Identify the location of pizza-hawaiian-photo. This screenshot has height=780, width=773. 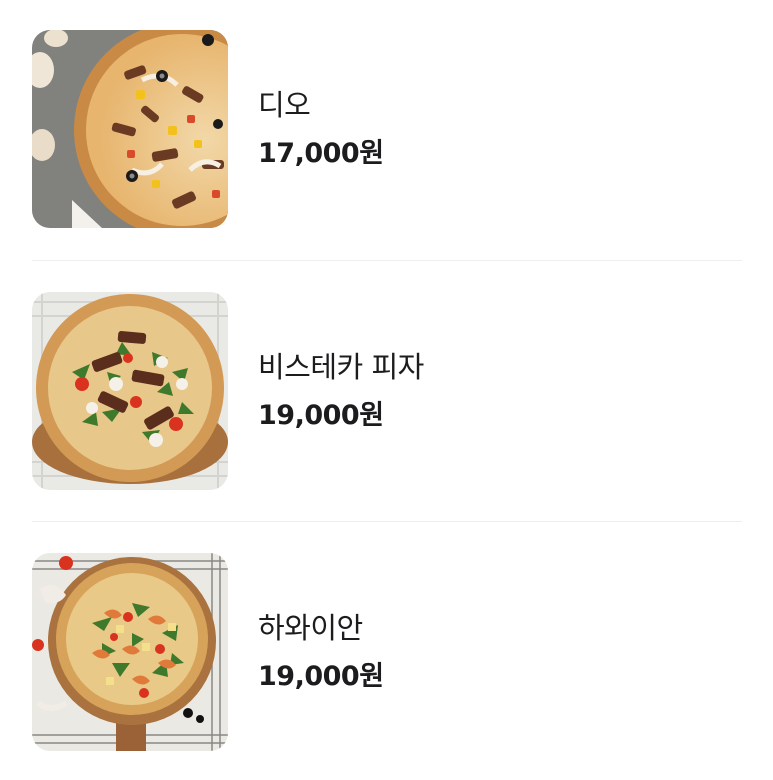
(130, 652).